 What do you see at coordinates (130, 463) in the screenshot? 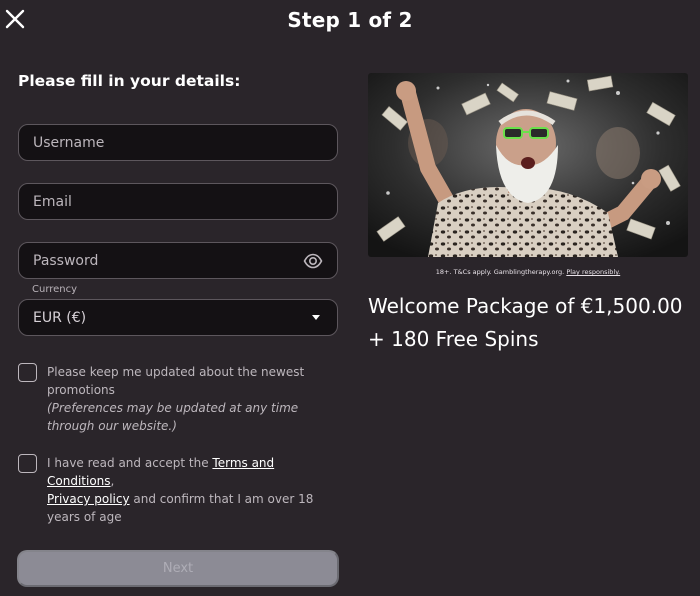
I see `terms-consent-prefix: I have read and accept the` at bounding box center [130, 463].